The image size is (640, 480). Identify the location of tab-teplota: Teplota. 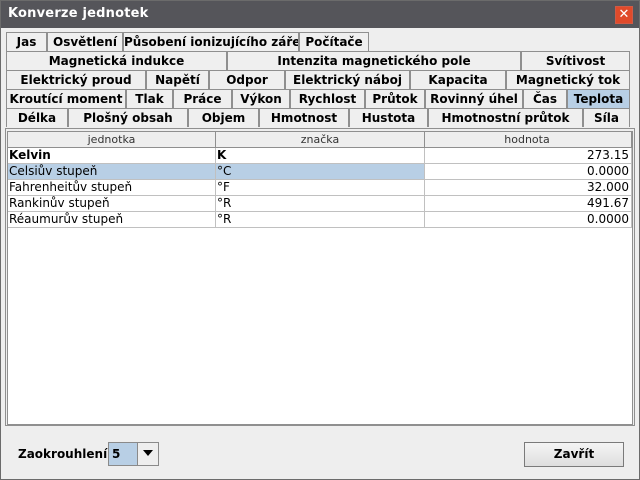
(598, 98).